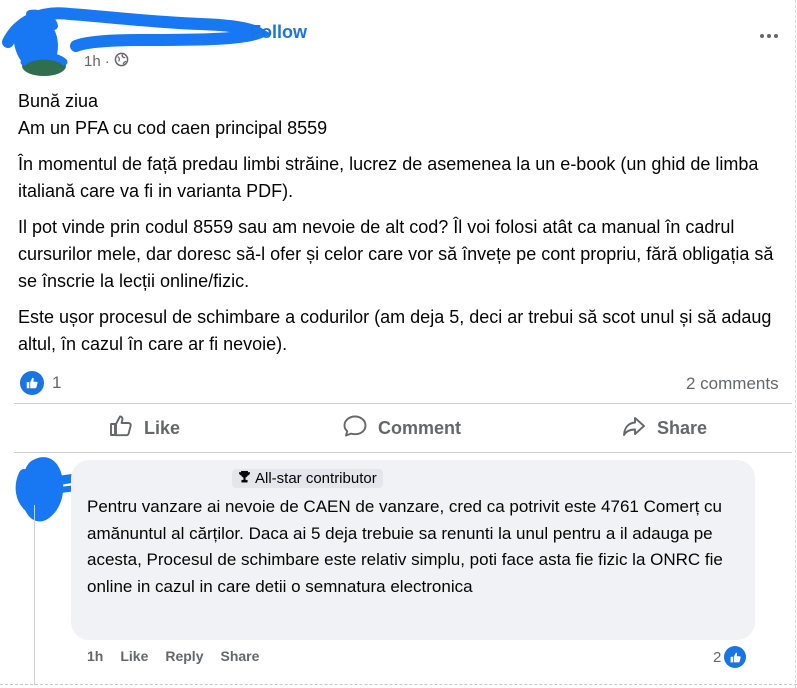 Image resolution: width=797 pixels, height=688 pixels. What do you see at coordinates (795, 344) in the screenshot?
I see `right-edge` at bounding box center [795, 344].